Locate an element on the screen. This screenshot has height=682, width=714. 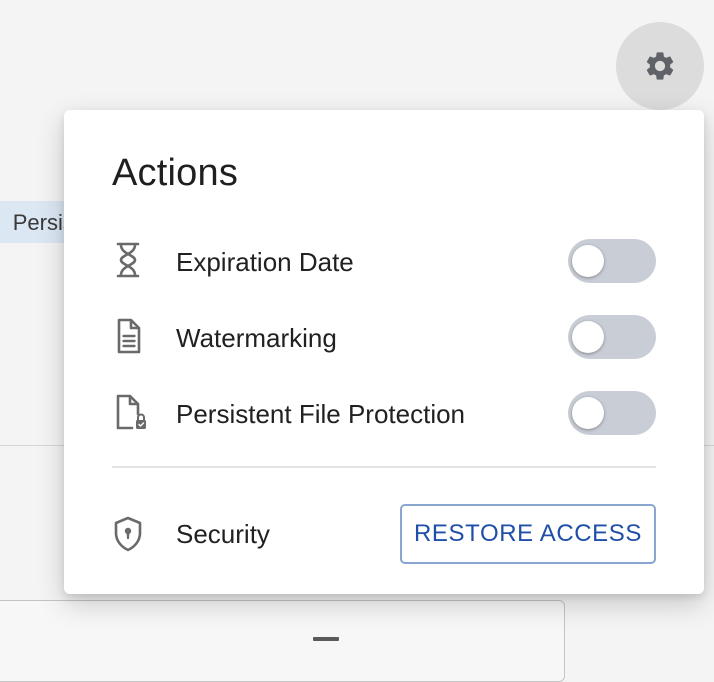
panel-title: Actions is located at coordinates (175, 173).